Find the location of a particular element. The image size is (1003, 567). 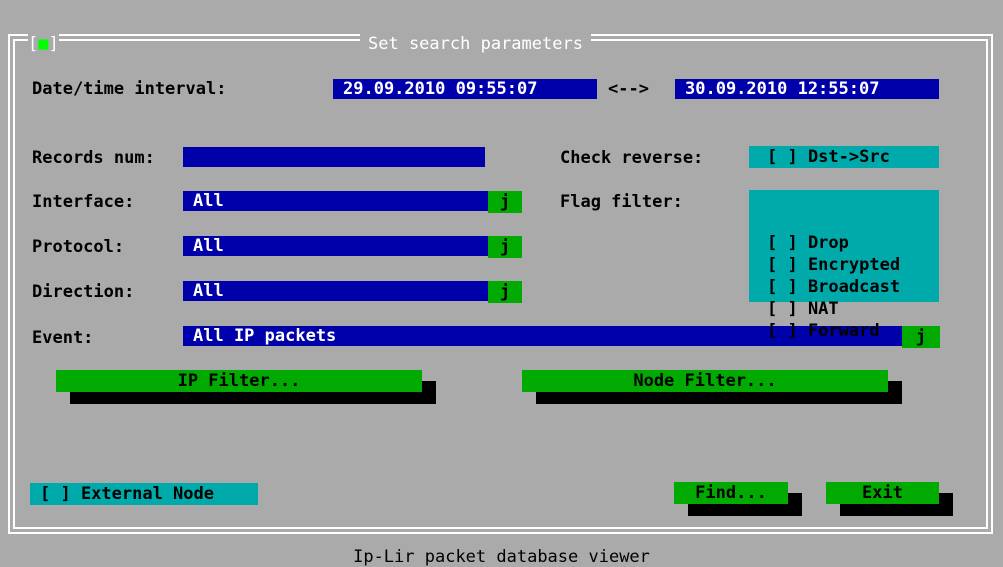

external-node-checkbox: [ ] External Node is located at coordinates (144, 494).